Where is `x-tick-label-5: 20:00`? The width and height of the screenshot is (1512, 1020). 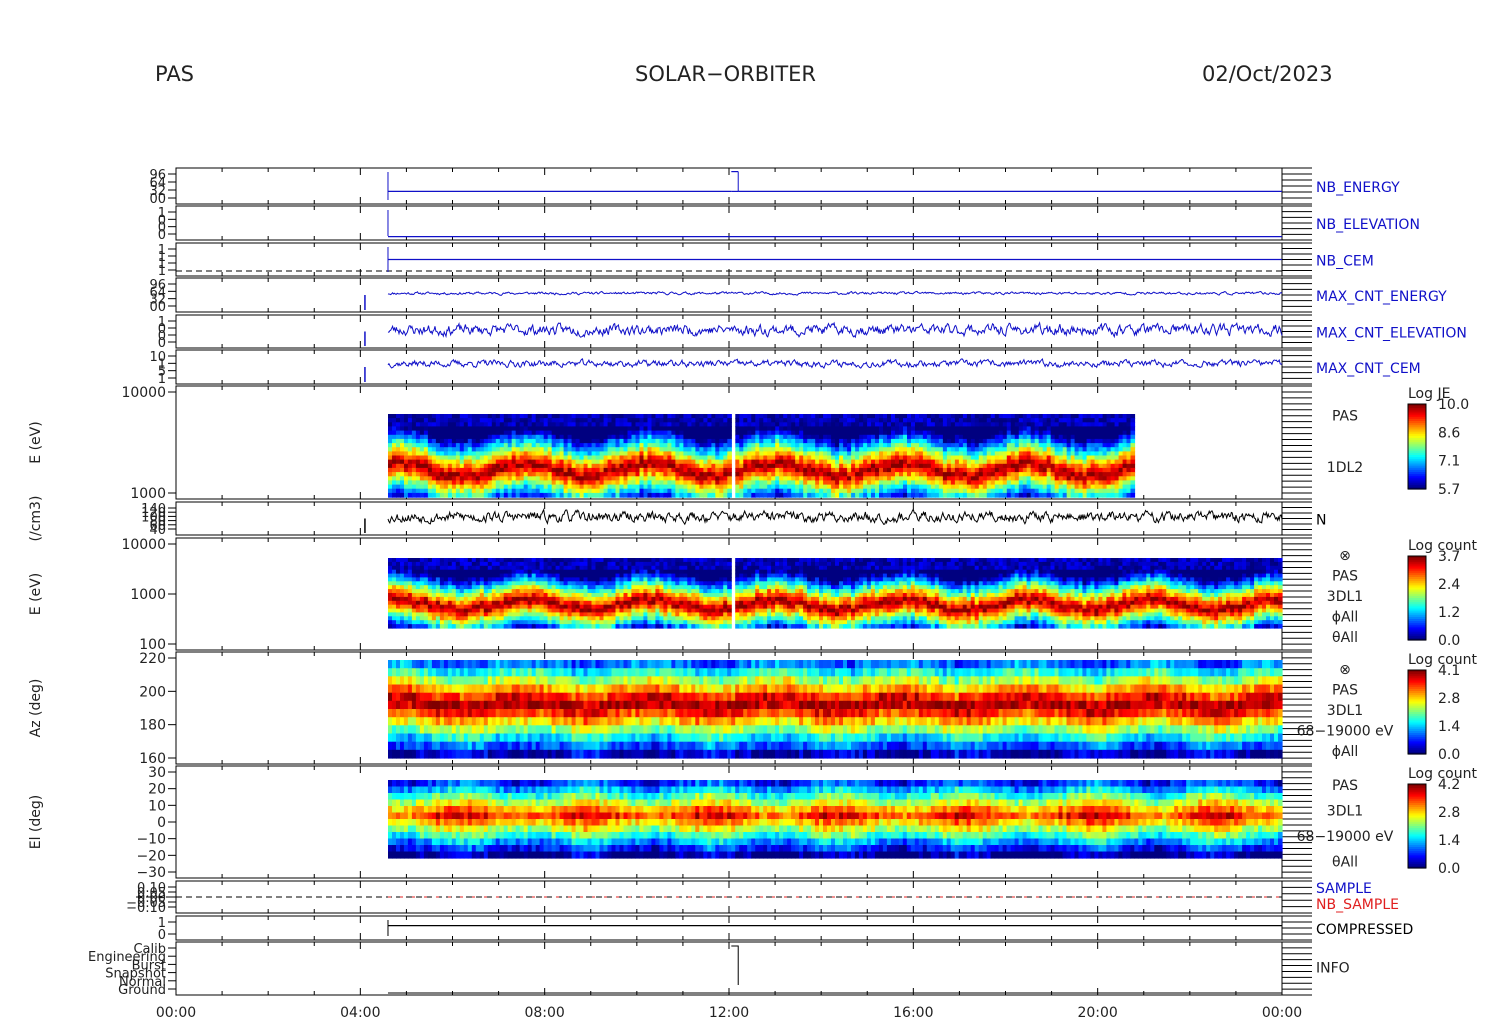
x-tick-label-5: 20:00 is located at coordinates (1097, 1012).